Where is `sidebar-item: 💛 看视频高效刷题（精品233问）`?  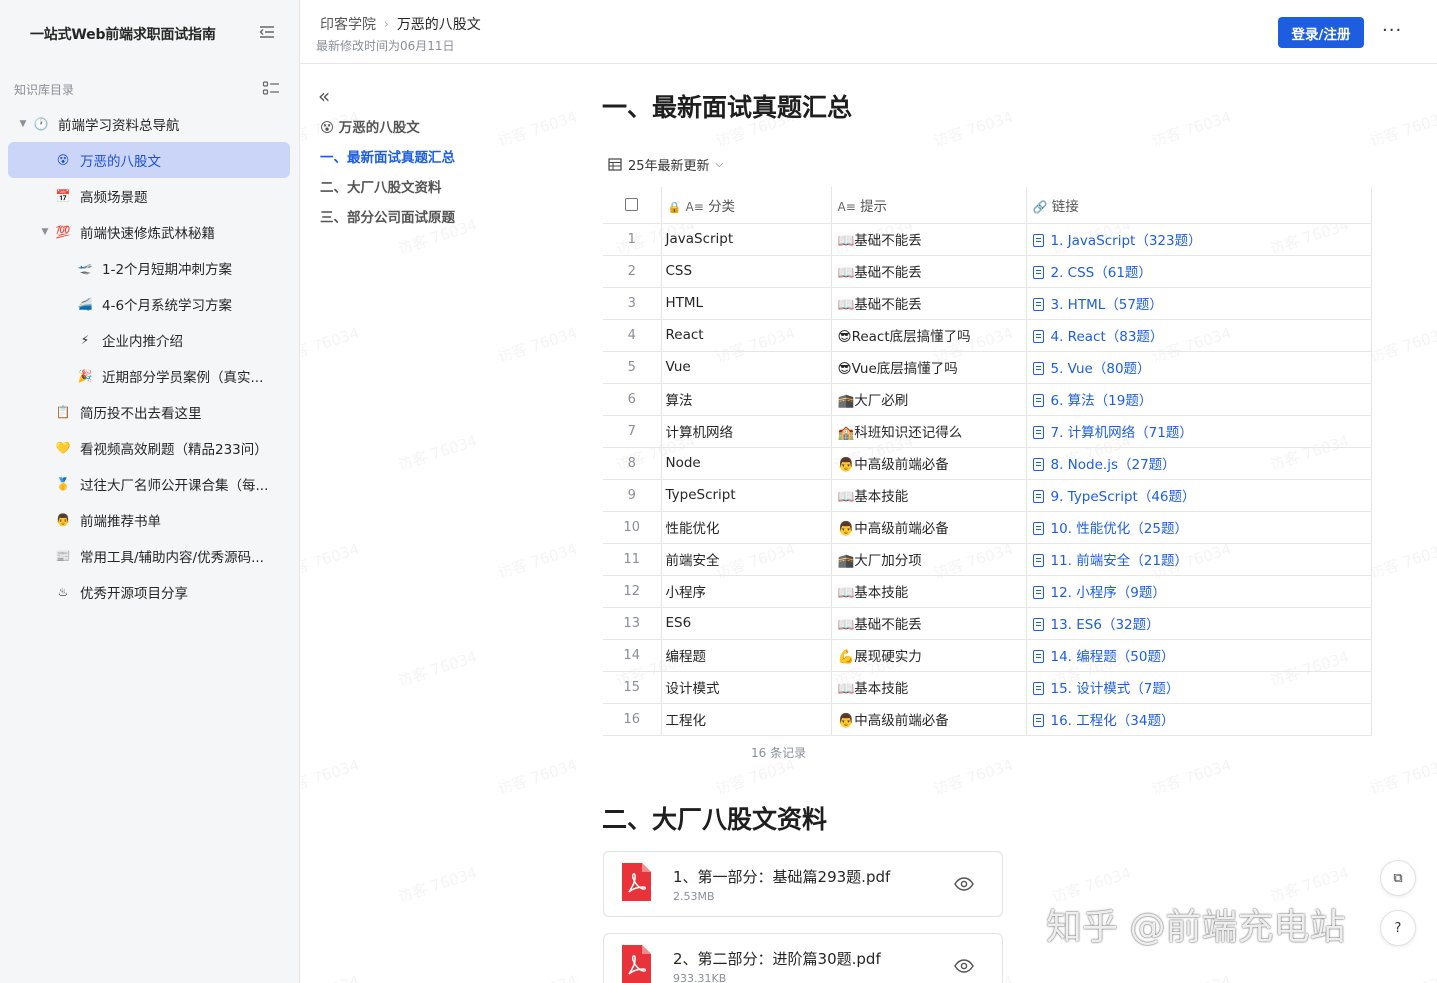 sidebar-item: 💛 看视频高效刷题（精品233问） is located at coordinates (149, 448).